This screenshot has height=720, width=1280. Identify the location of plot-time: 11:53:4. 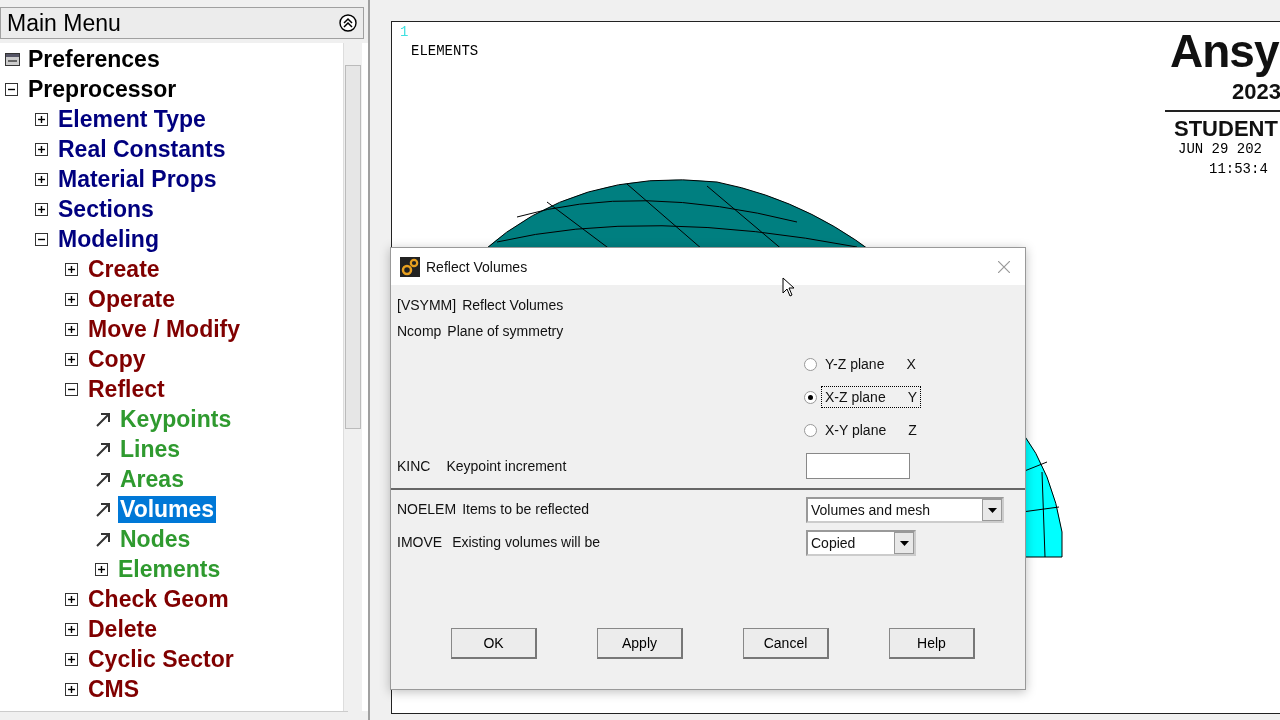
(1238, 169).